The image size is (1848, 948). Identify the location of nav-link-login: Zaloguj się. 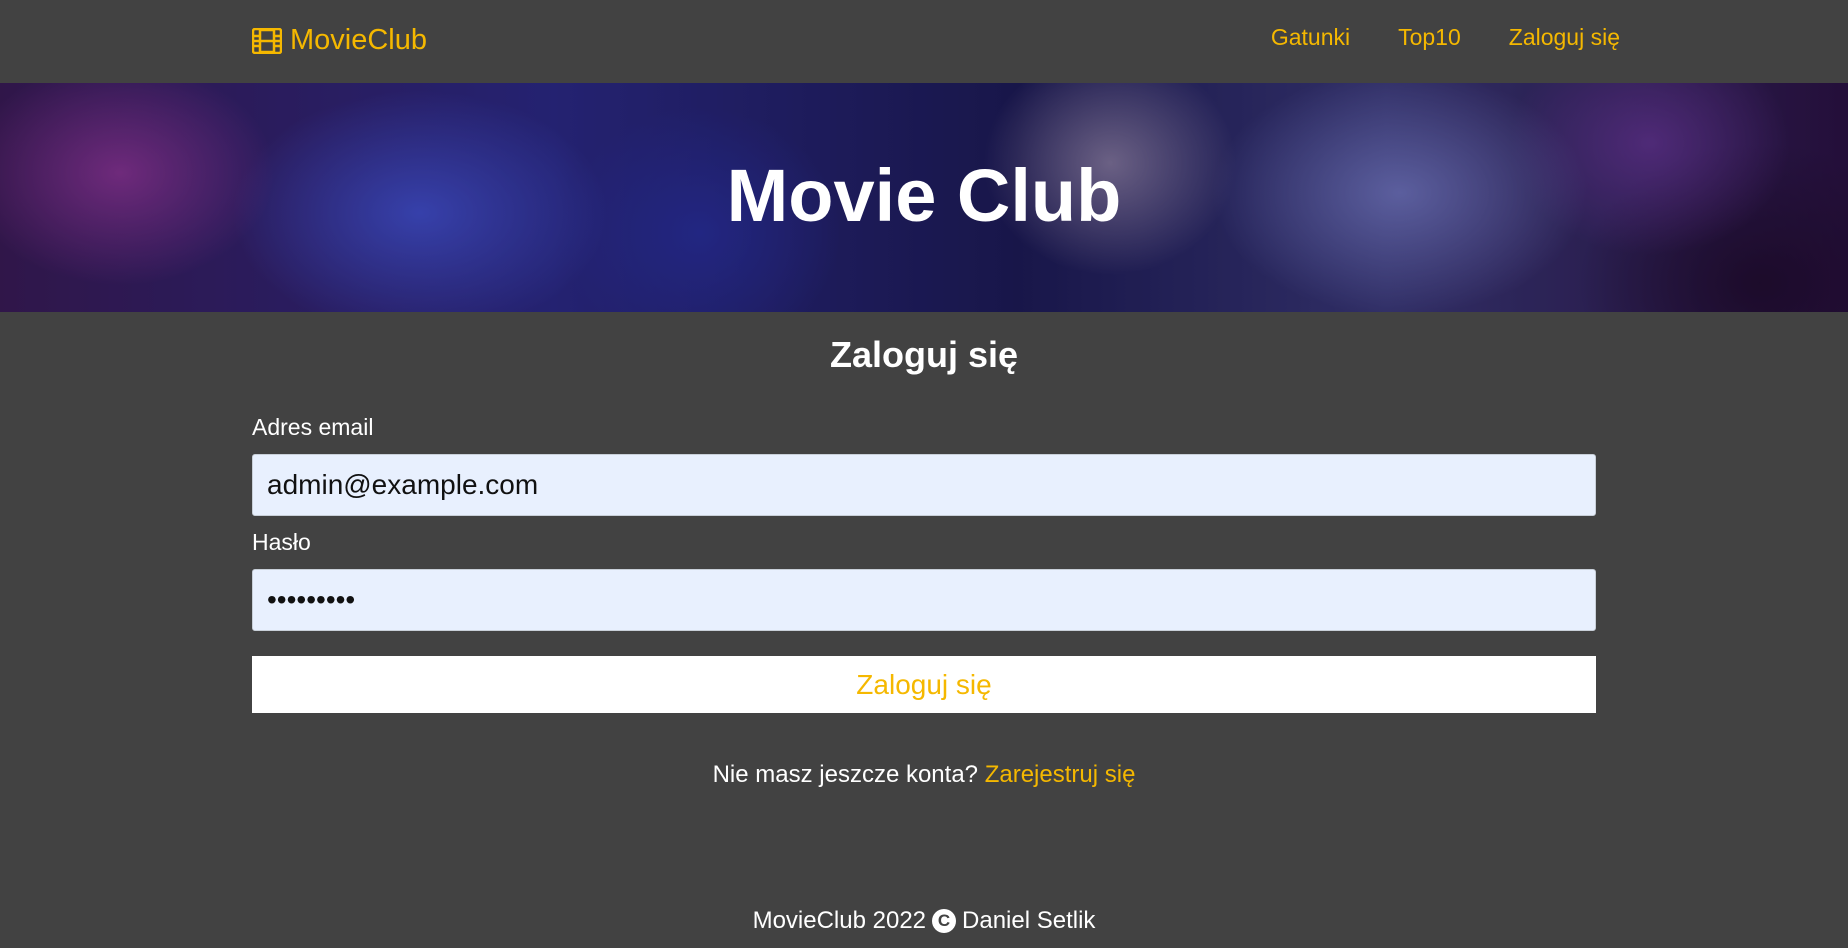
(1564, 37).